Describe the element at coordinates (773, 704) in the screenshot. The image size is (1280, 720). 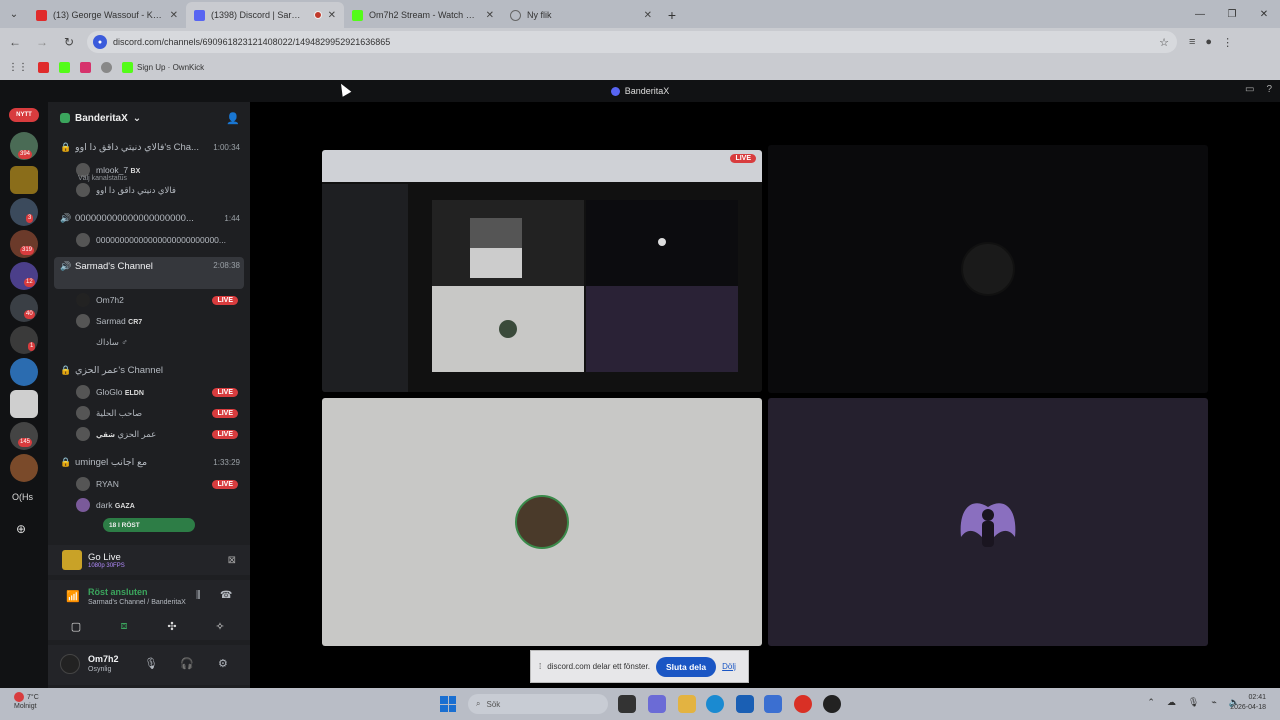
I see `mail-icon` at that location.